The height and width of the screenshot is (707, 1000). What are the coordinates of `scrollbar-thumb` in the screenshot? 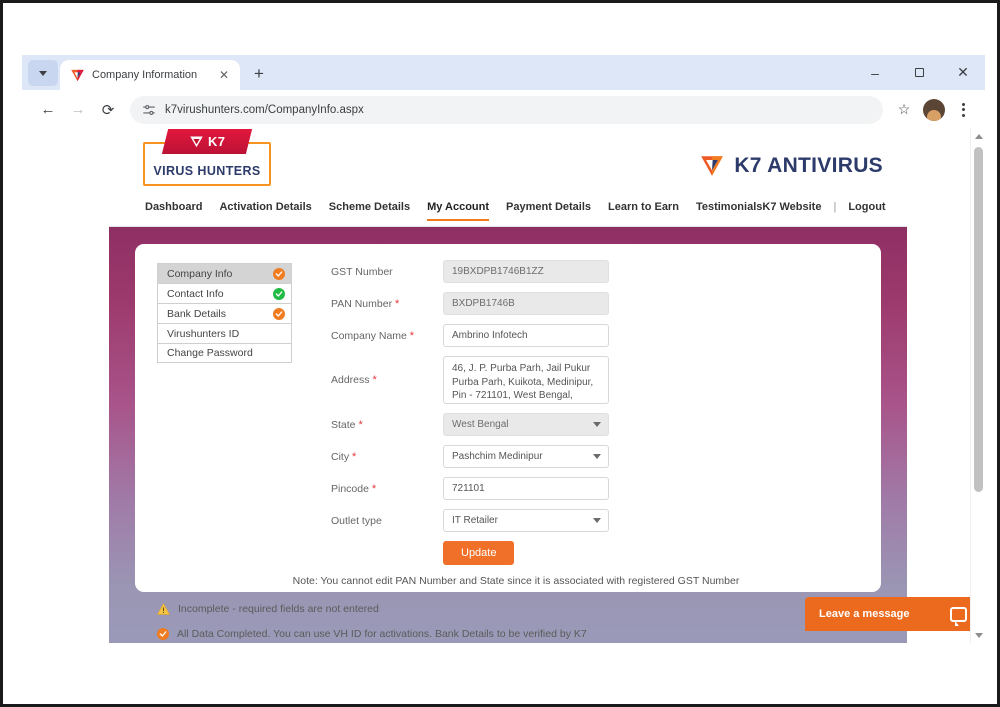 It's located at (978, 319).